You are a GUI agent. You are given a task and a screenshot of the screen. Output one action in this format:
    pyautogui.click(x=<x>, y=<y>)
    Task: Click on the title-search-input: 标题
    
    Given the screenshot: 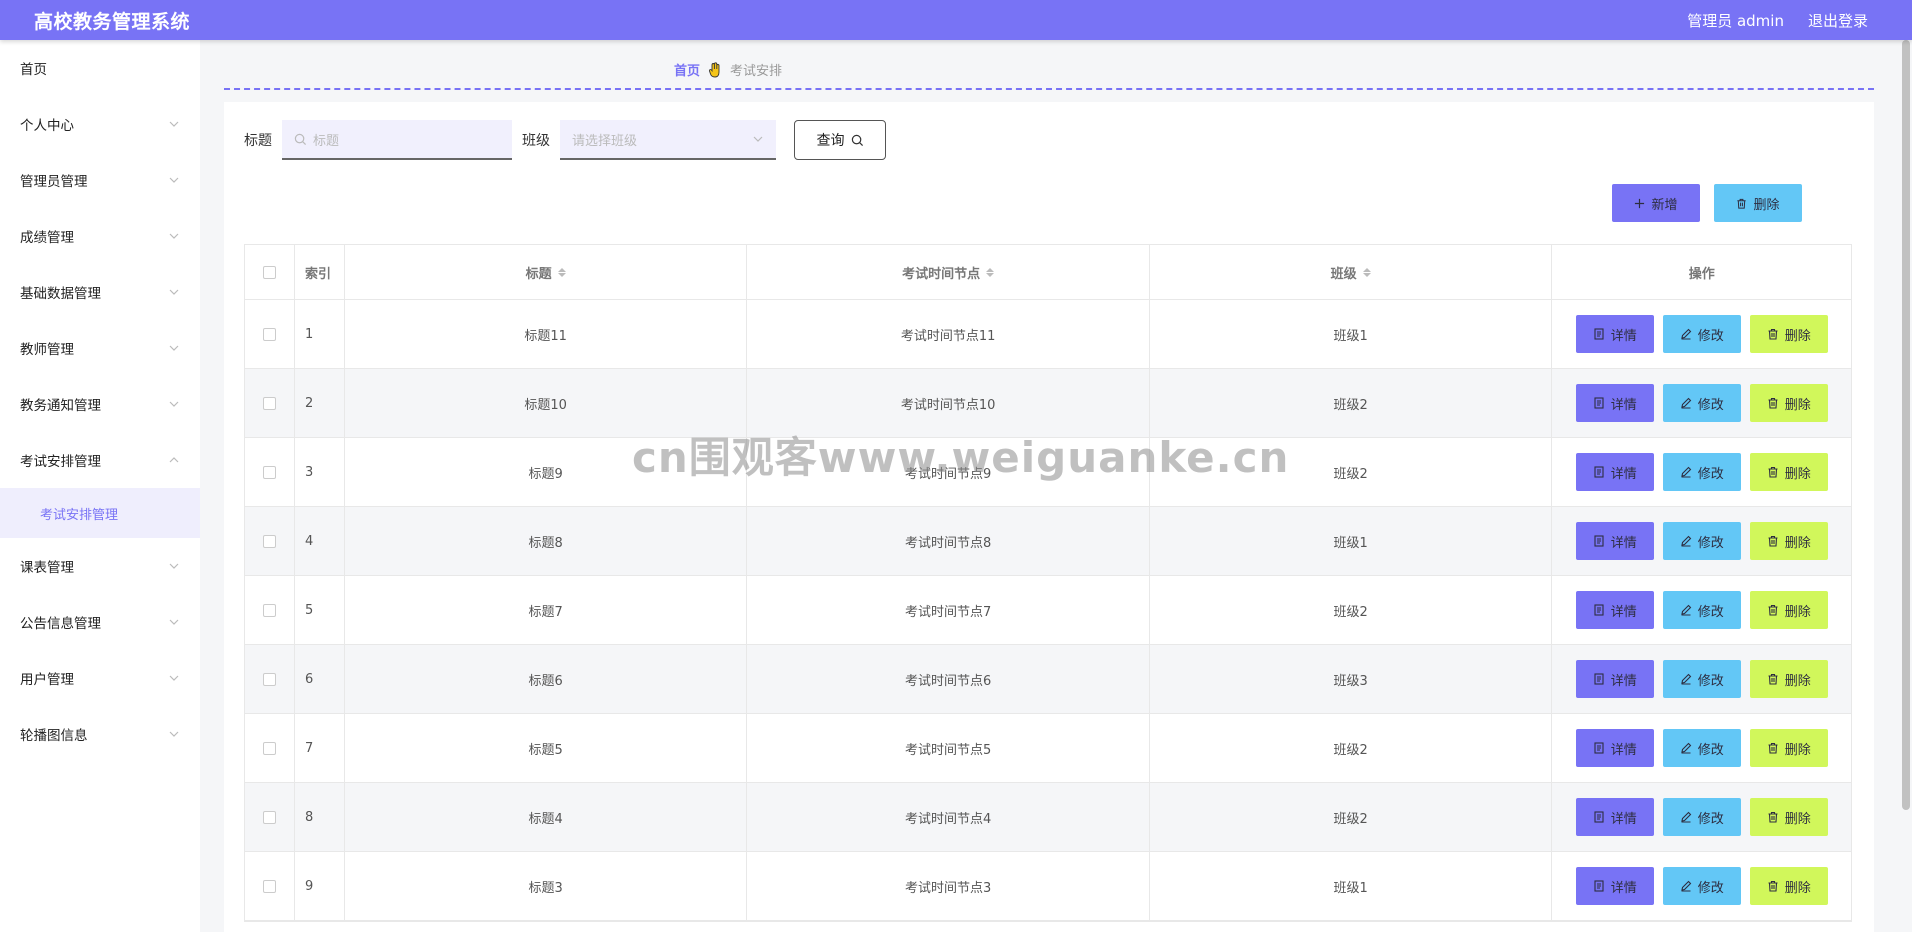 What is the action you would take?
    pyautogui.click(x=397, y=140)
    